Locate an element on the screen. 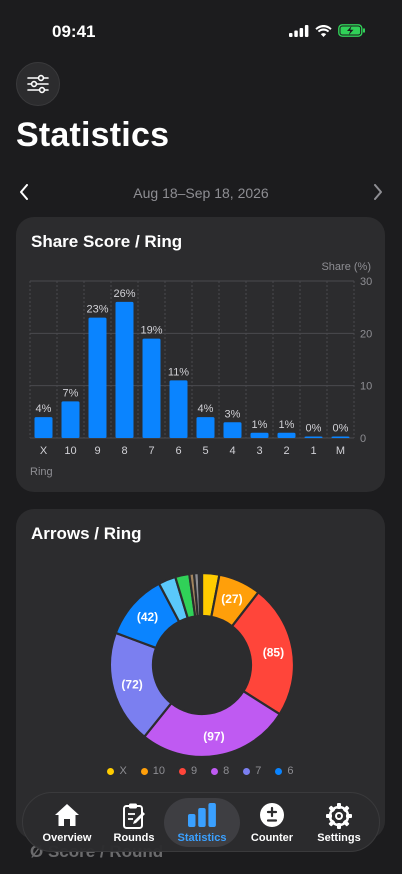 The width and height of the screenshot is (402, 874). arrows-ring-donut-chart: (27) (85) (97) (72) (42) is located at coordinates (202, 665).